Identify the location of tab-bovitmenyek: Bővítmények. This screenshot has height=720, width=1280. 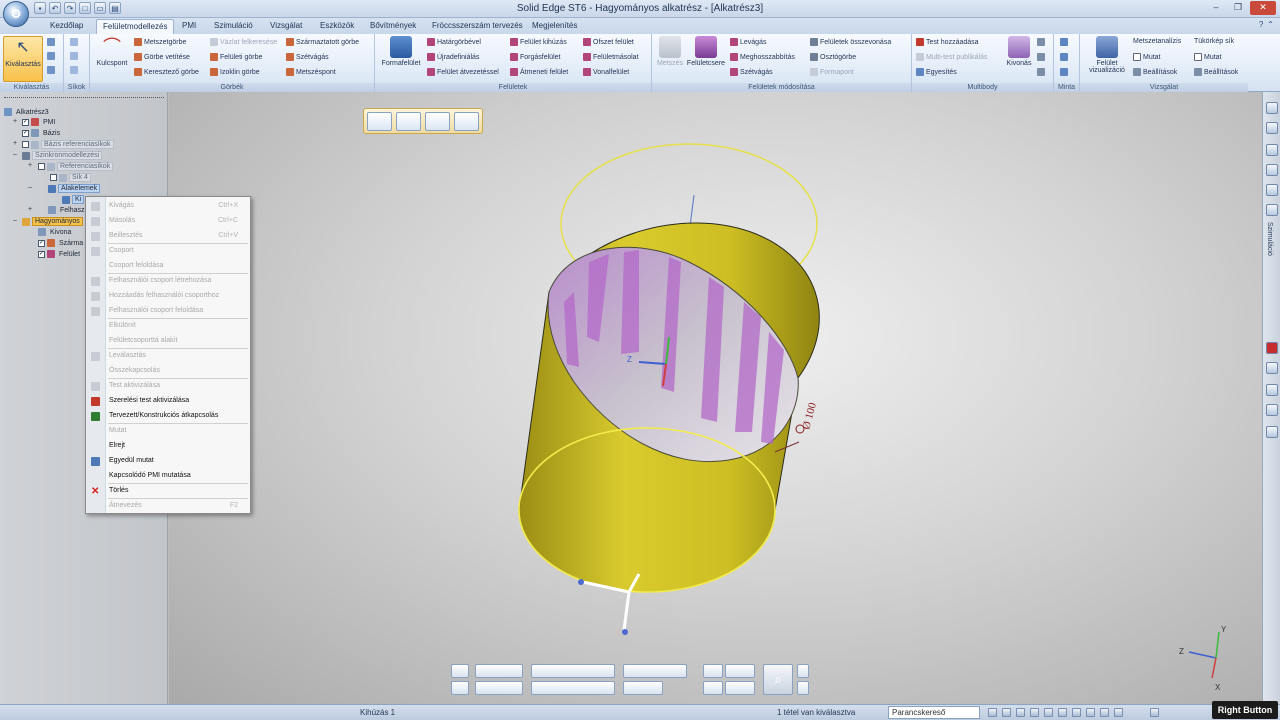
(393, 26).